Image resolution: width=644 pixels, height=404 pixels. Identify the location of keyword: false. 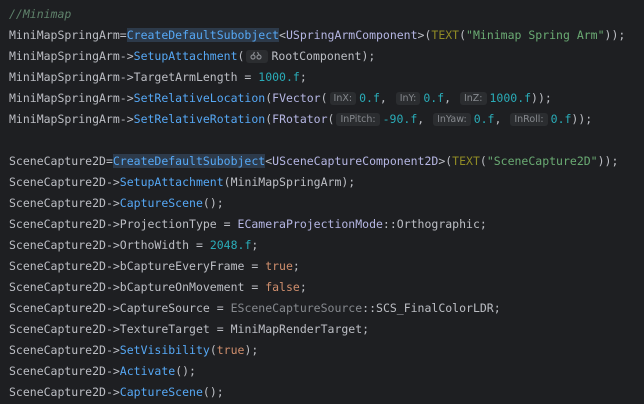
(282, 287).